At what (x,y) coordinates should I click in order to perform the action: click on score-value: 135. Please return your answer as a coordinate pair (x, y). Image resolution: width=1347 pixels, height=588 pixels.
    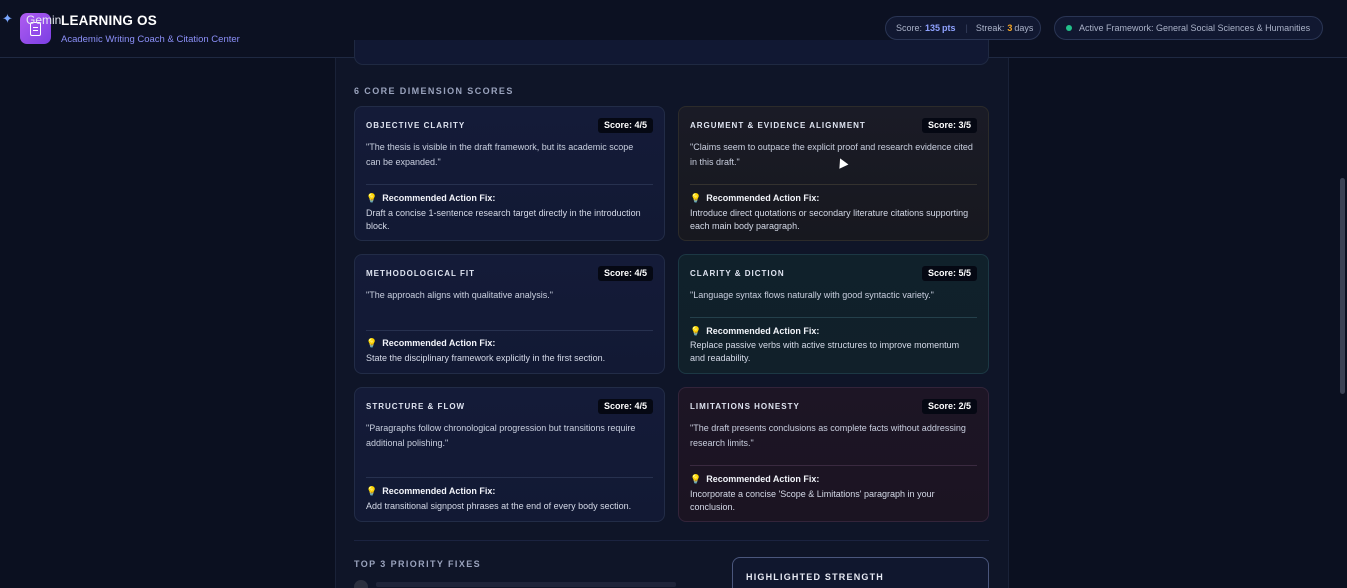
    Looking at the image, I should click on (933, 28).